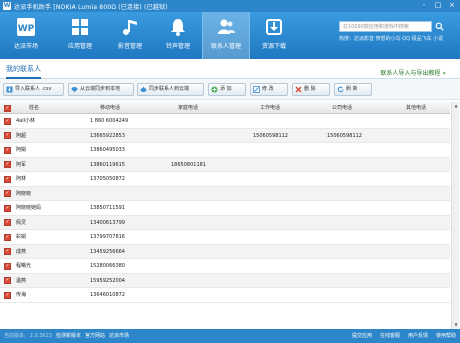 This screenshot has height=343, width=460. Describe the element at coordinates (452, 5) in the screenshot. I see `close-button: ×` at that location.